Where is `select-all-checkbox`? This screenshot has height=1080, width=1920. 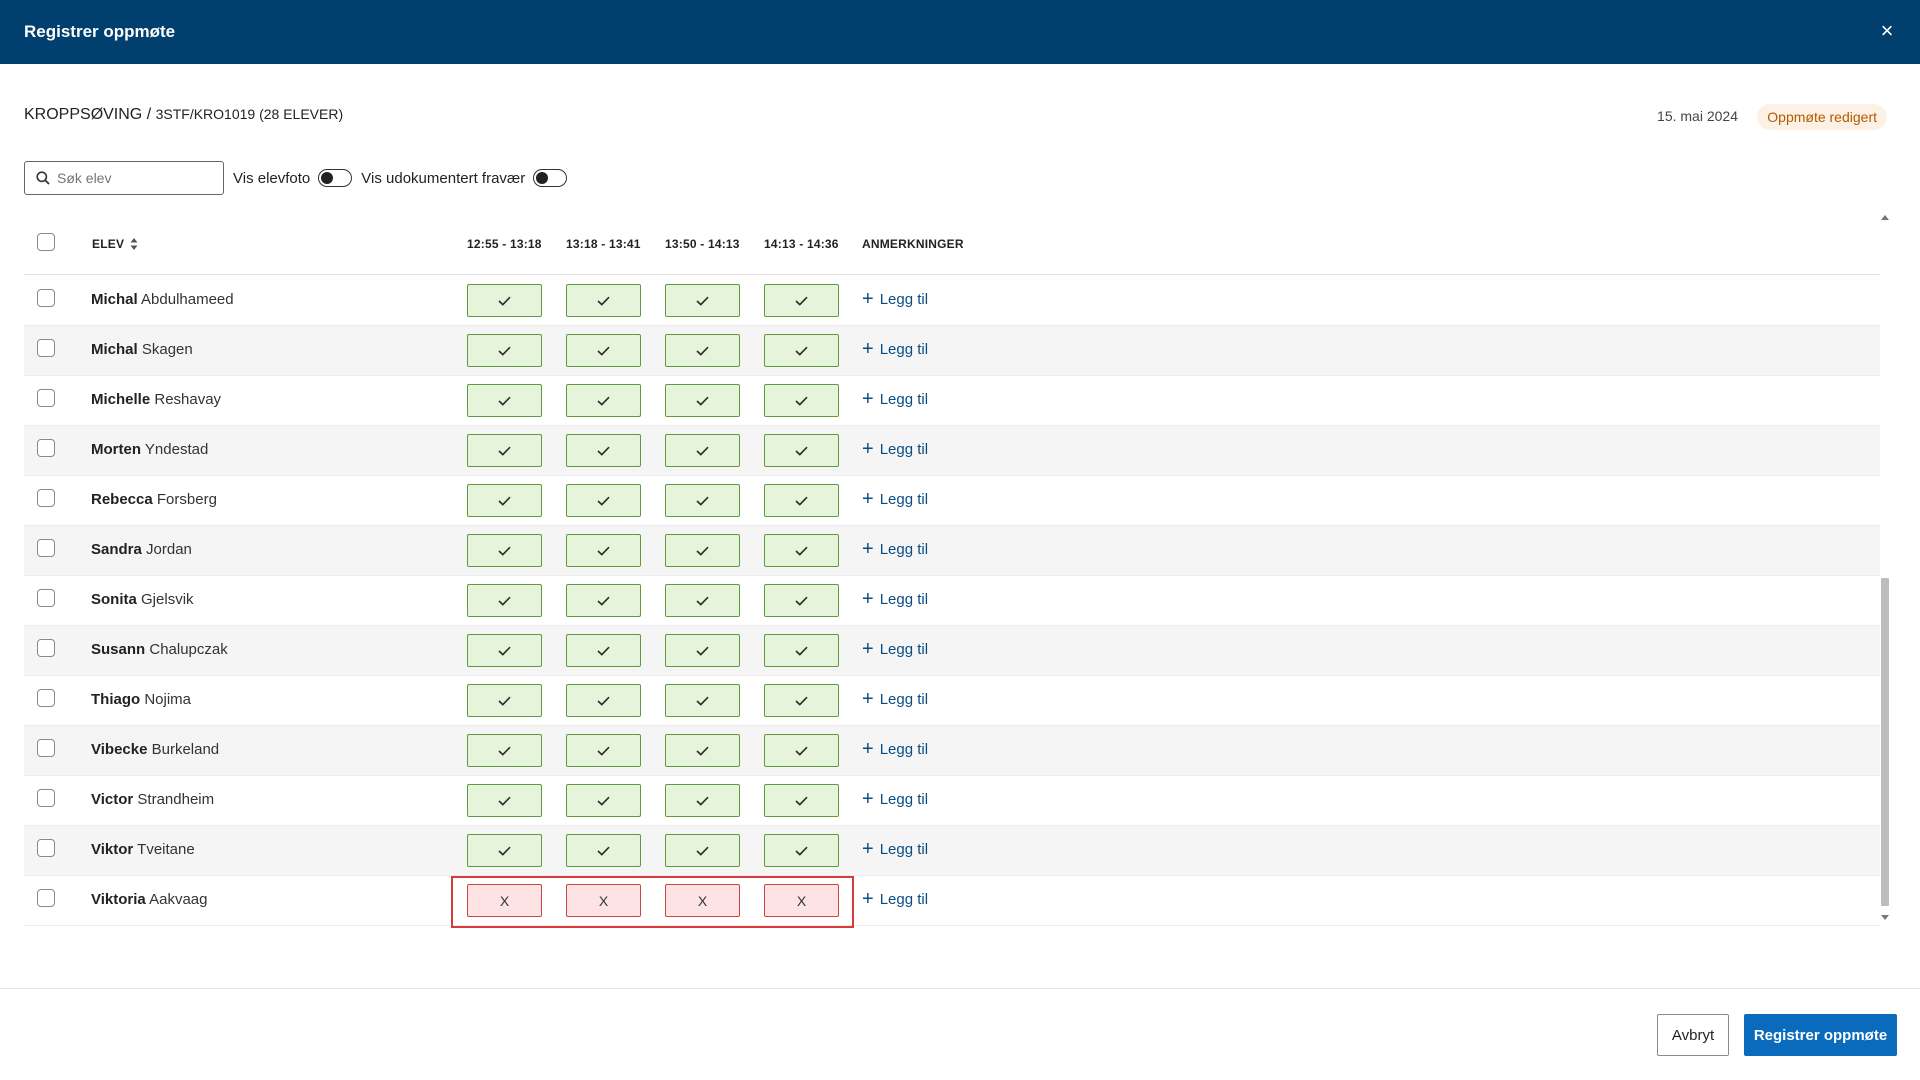 select-all-checkbox is located at coordinates (46, 242).